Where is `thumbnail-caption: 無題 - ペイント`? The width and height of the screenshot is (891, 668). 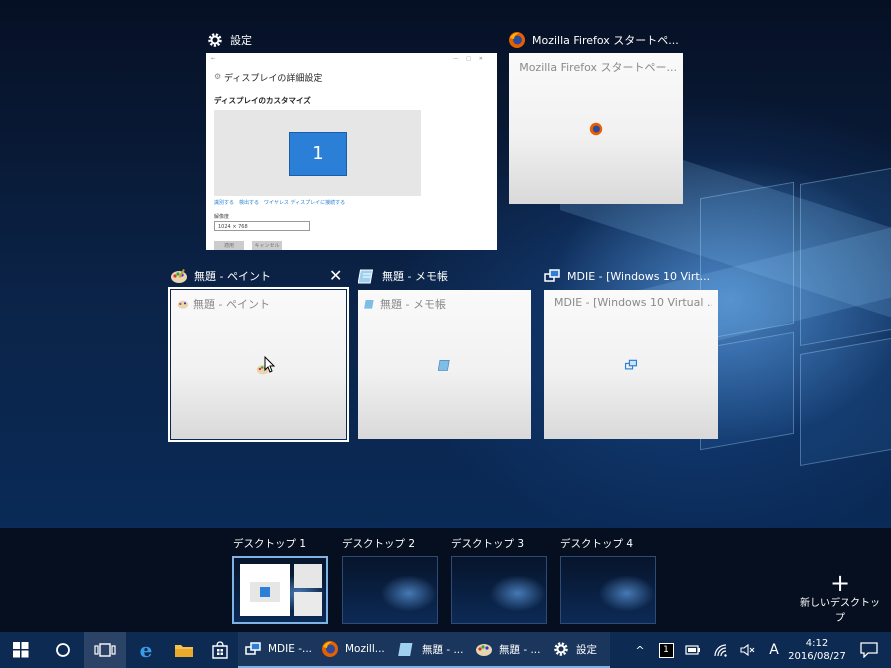
thumbnail-caption: 無題 - ペイント is located at coordinates (231, 304).